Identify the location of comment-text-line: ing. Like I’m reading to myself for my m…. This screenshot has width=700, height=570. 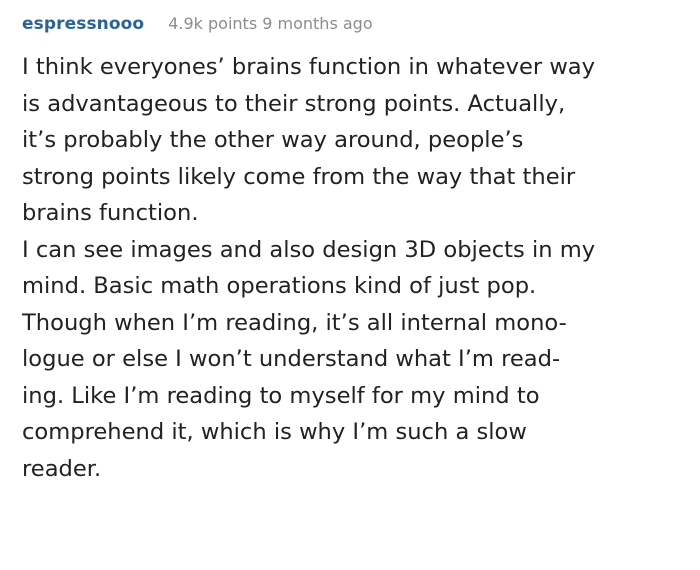
(281, 395).